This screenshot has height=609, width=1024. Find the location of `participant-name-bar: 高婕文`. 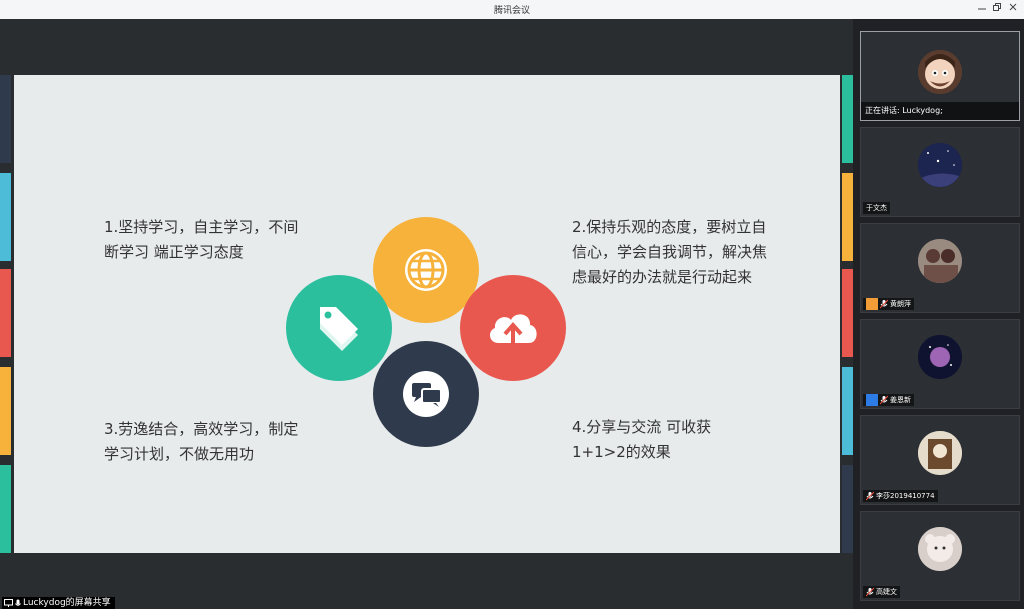

participant-name-bar: 高婕文 is located at coordinates (881, 592).